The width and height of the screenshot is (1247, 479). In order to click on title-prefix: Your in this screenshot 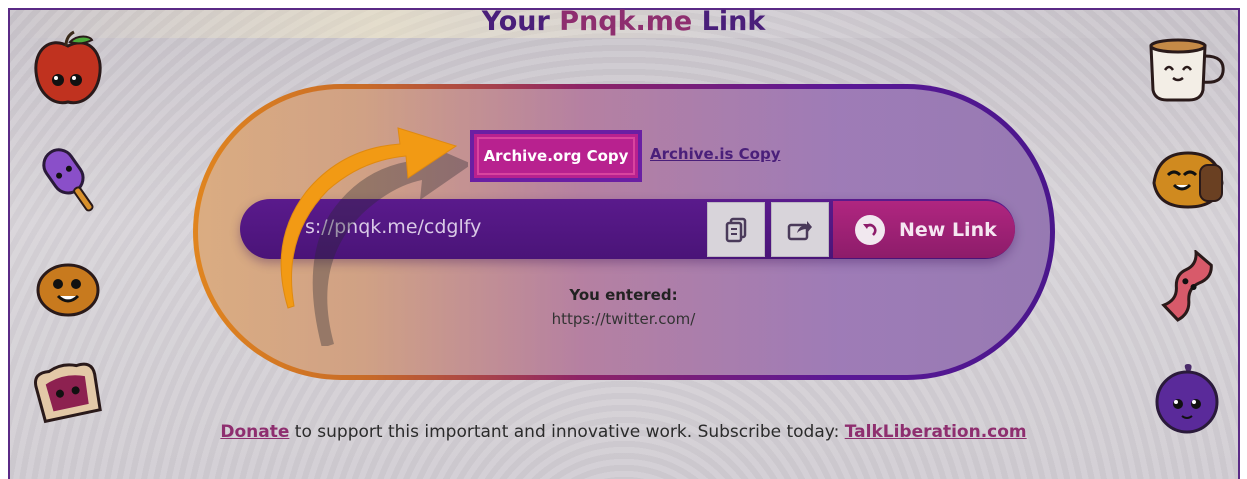, I will do `click(520, 21)`.